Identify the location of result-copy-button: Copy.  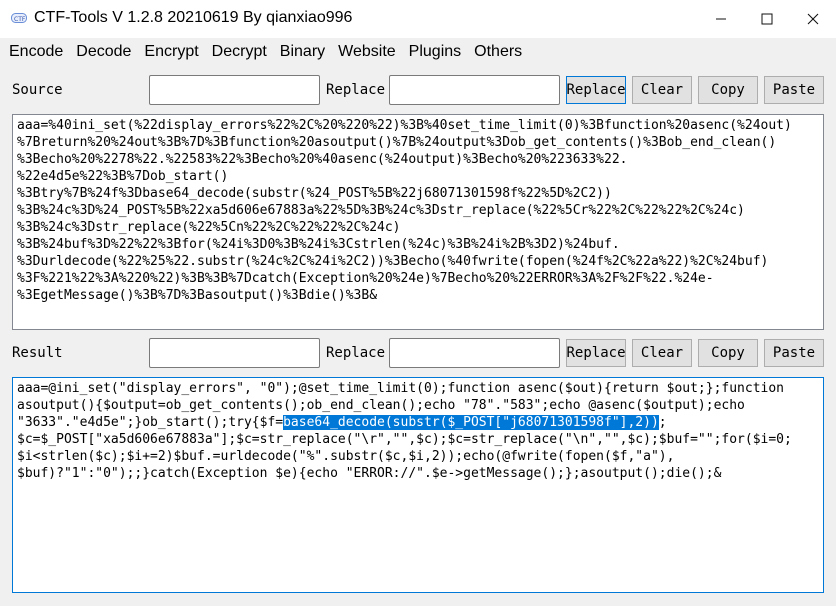
(728, 353).